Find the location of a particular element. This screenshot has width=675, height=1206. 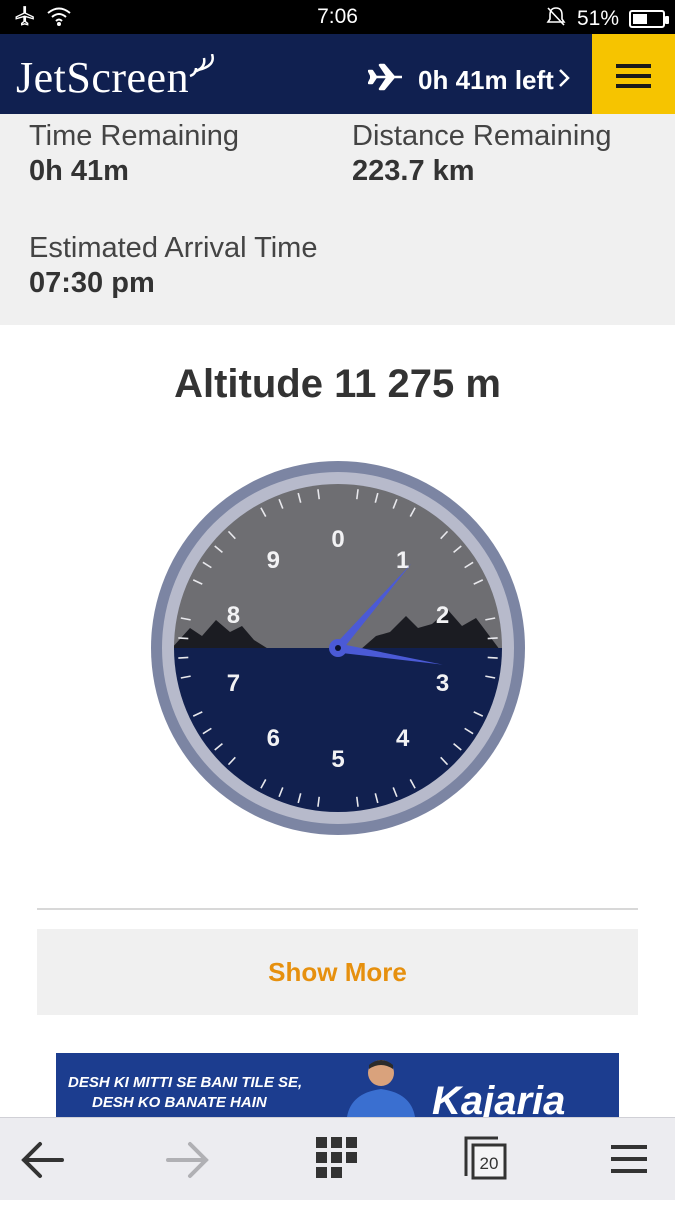

plane-icon is located at coordinates (385, 80).